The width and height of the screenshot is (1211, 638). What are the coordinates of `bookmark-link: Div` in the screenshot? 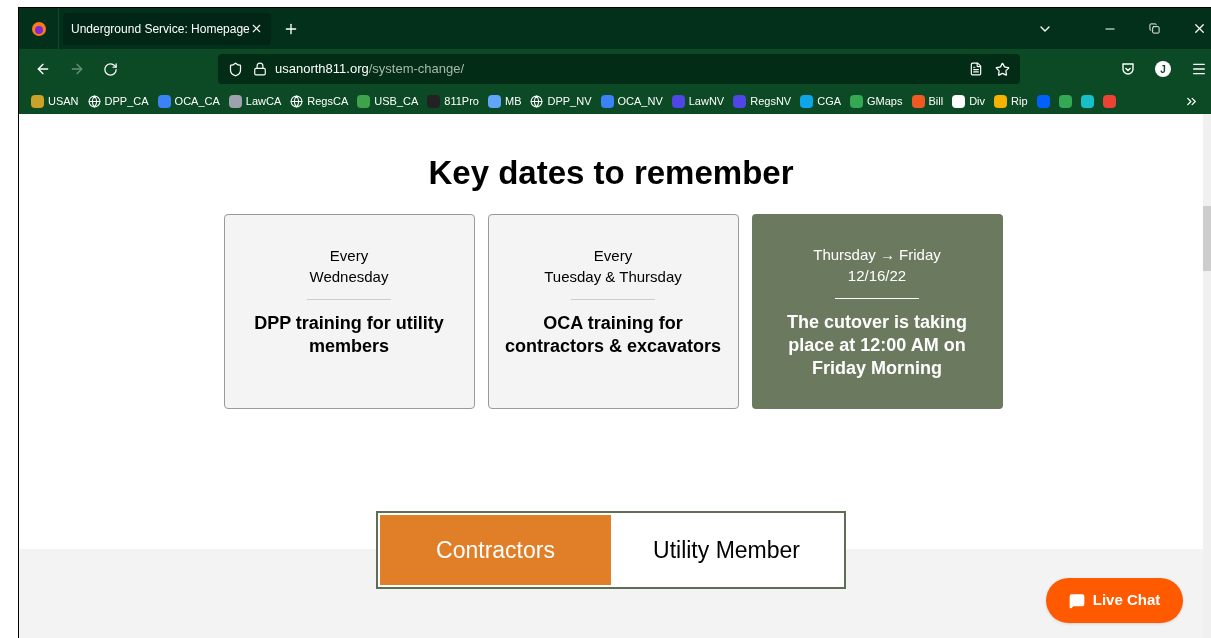 It's located at (969, 101).